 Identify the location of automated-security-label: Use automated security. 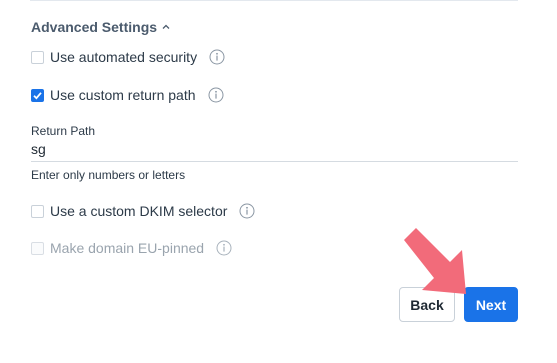
(124, 57).